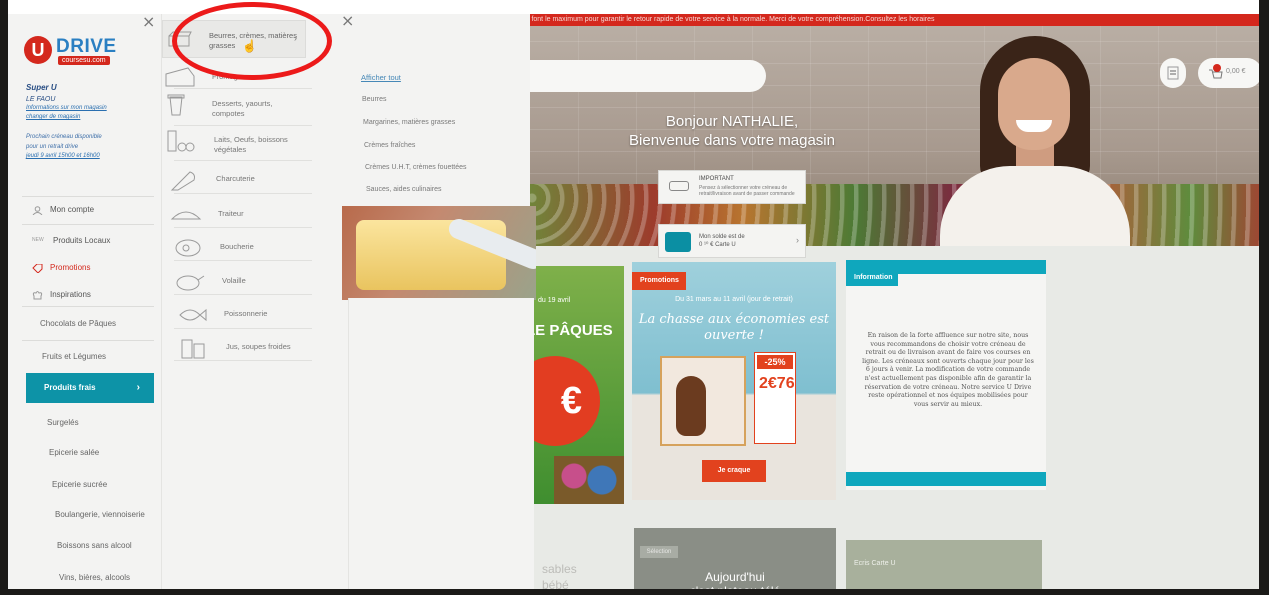 Image resolution: width=1269 pixels, height=595 pixels. Describe the element at coordinates (78, 323) in the screenshot. I see `category-chocolats: Chocolats de Pâques` at that location.